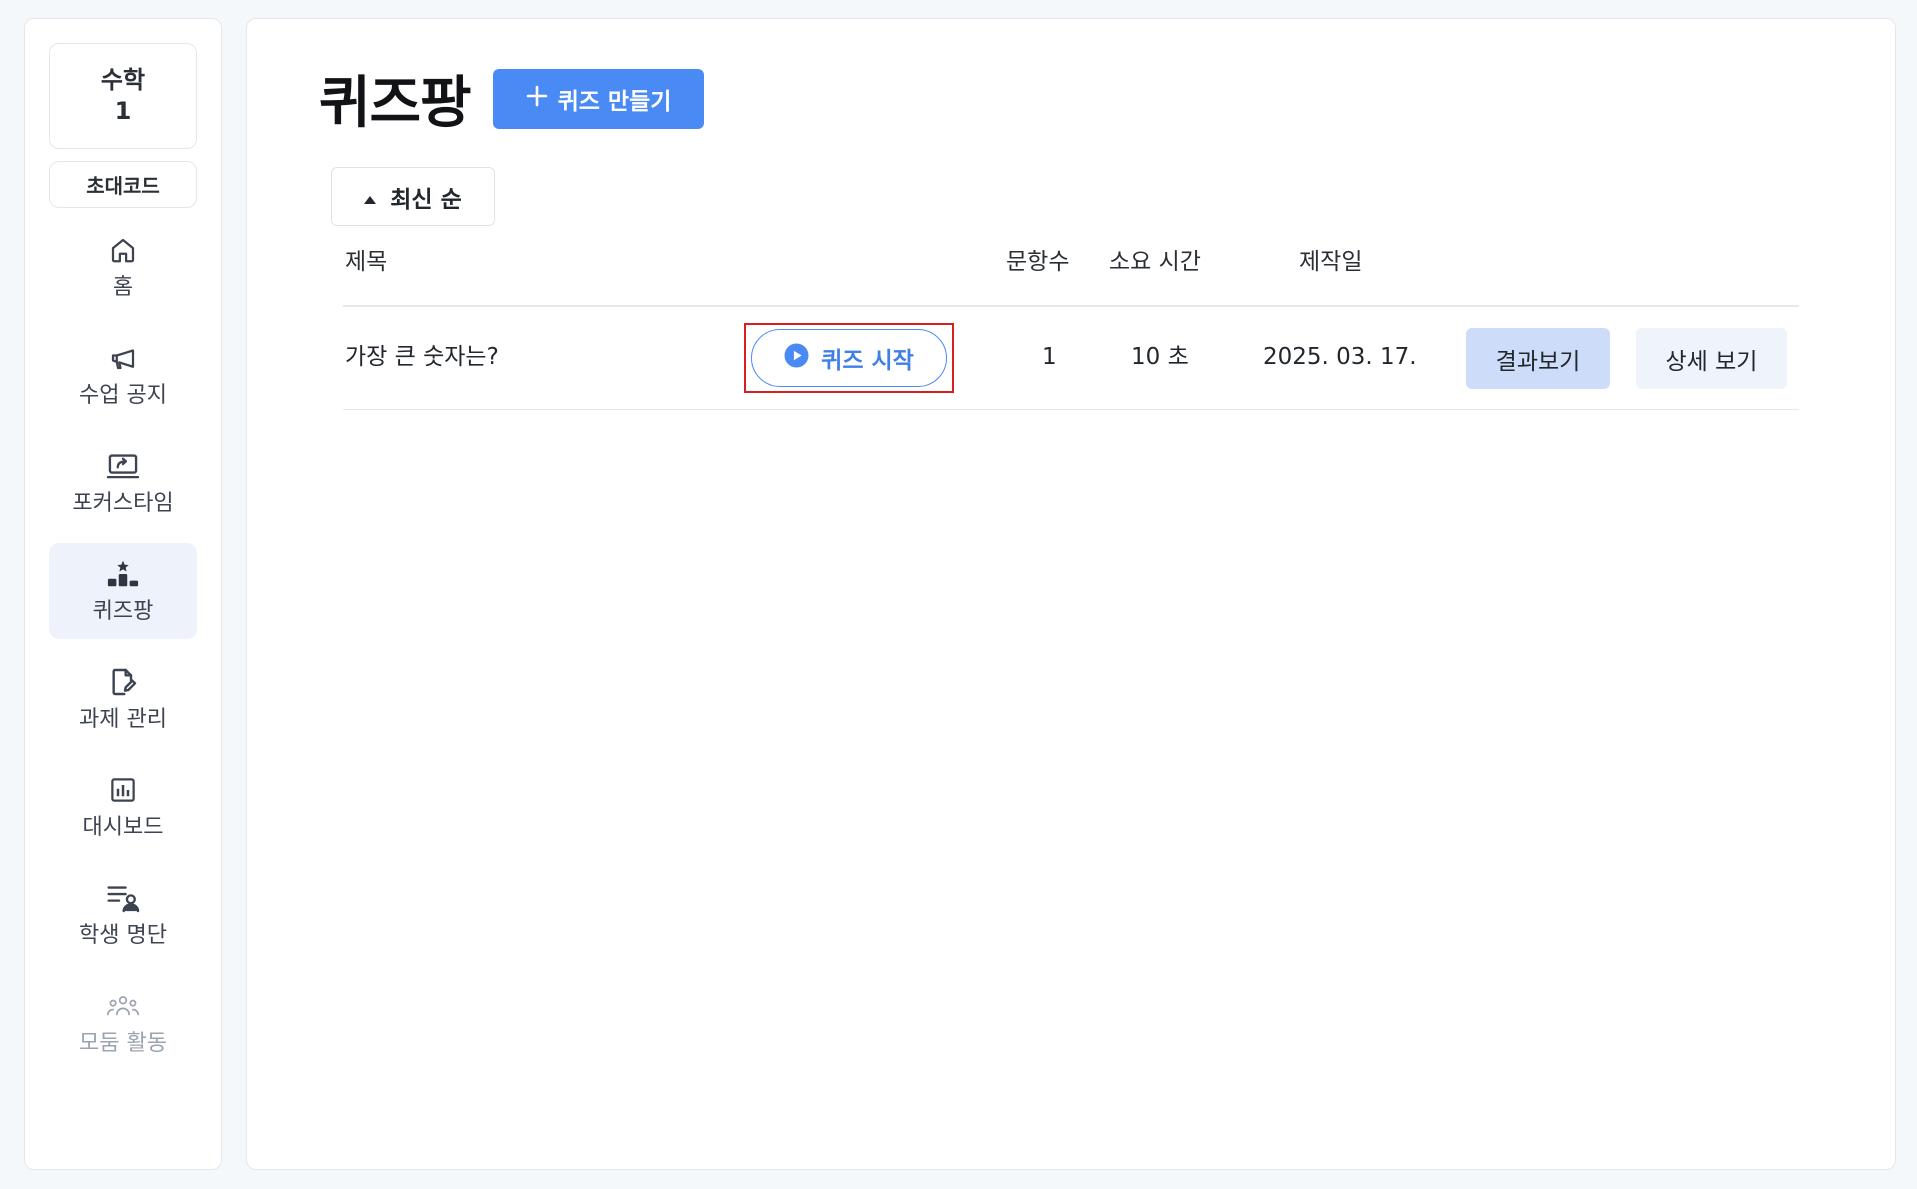 This screenshot has height=1189, width=1917. What do you see at coordinates (1538, 358) in the screenshot?
I see `view-results-button: 결과보기` at bounding box center [1538, 358].